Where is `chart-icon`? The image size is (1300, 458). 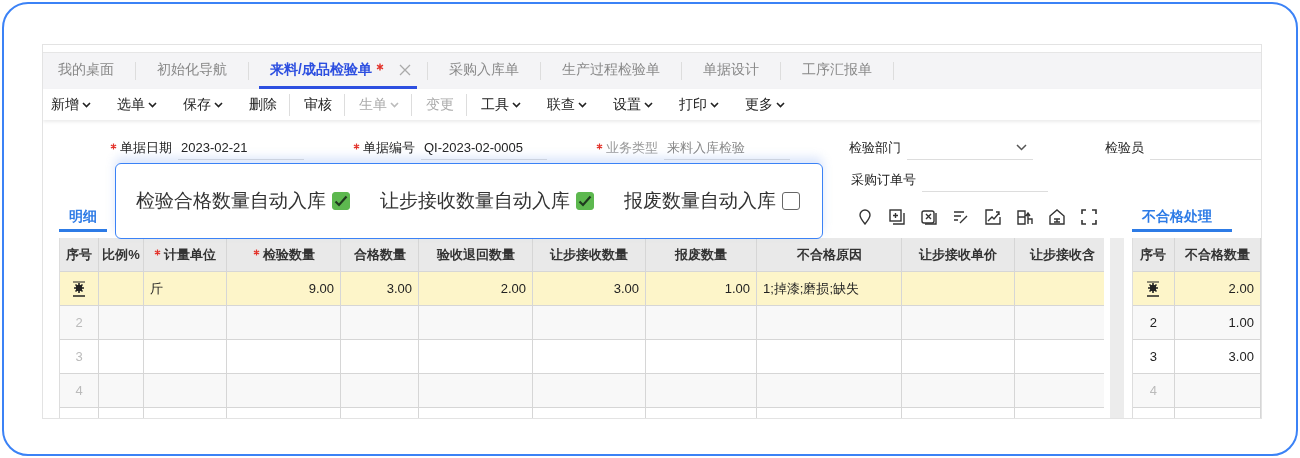 chart-icon is located at coordinates (992, 217).